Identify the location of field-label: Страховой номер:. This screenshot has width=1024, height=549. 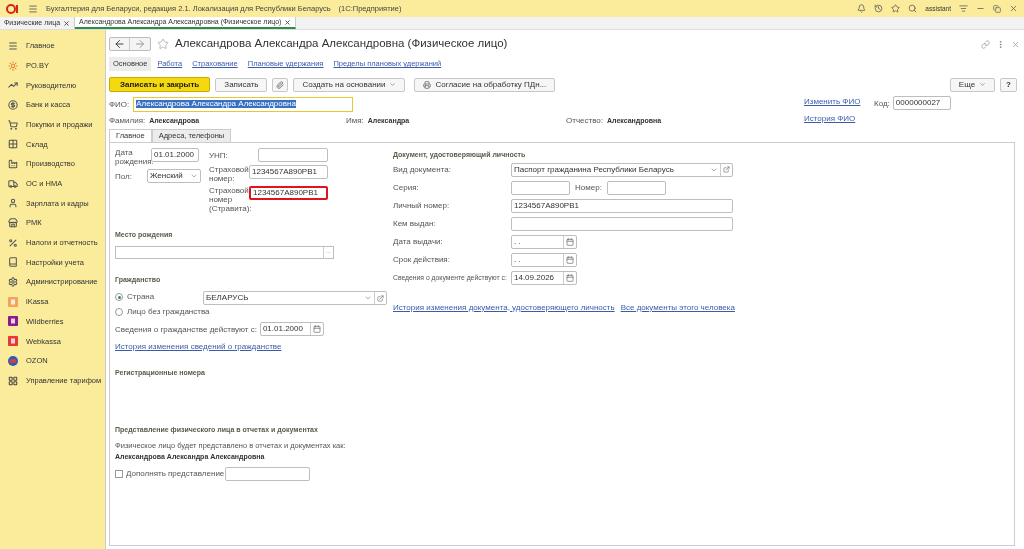
(229, 174).